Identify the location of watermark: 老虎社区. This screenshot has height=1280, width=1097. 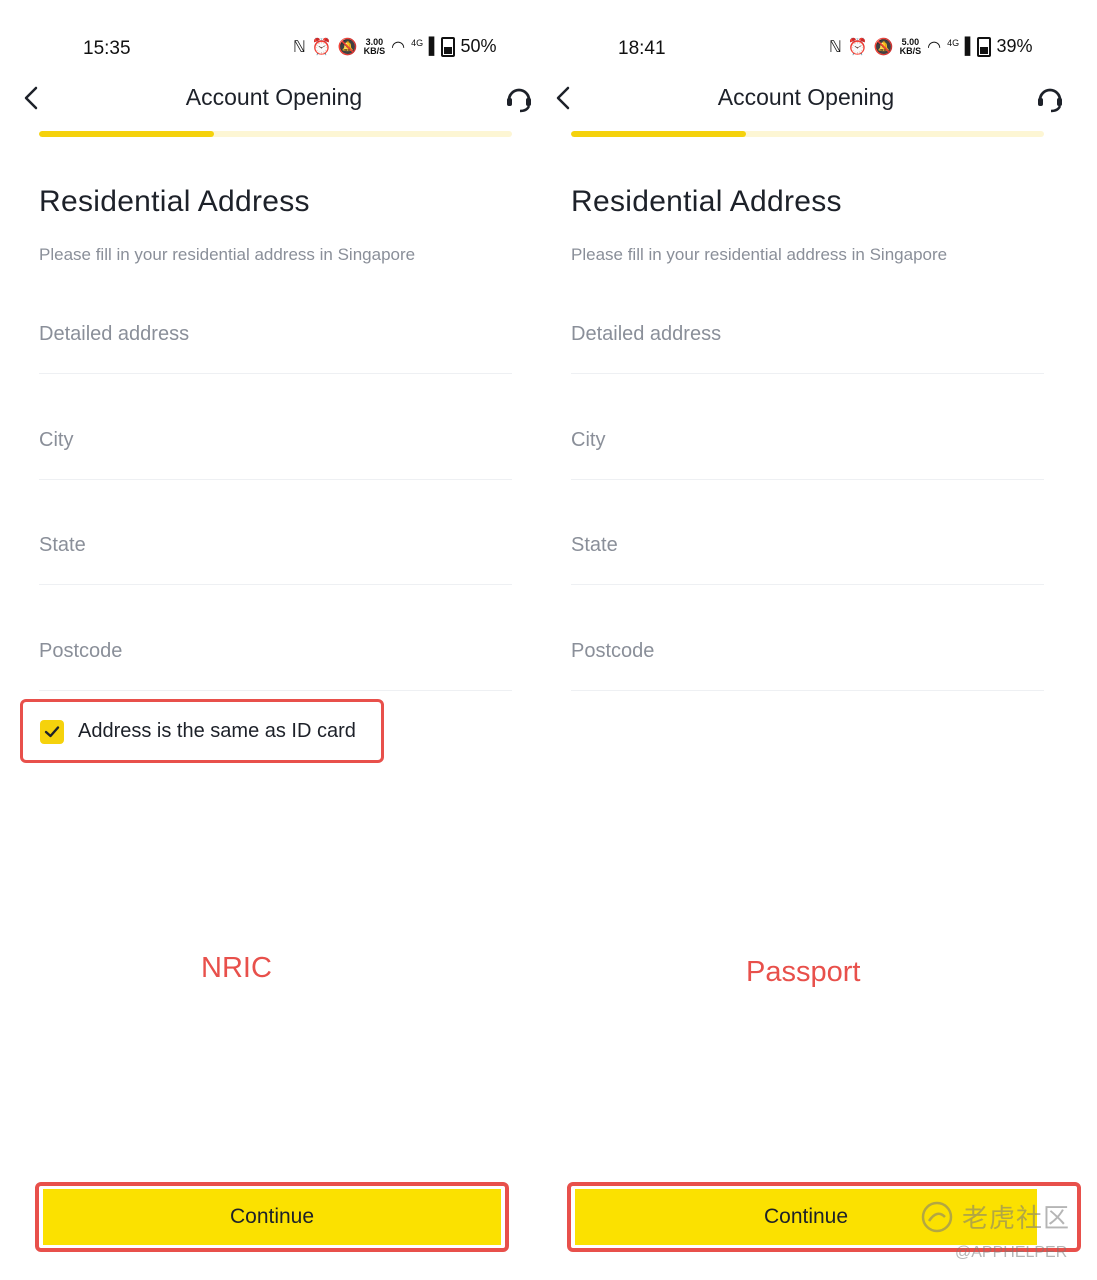
(995, 1216).